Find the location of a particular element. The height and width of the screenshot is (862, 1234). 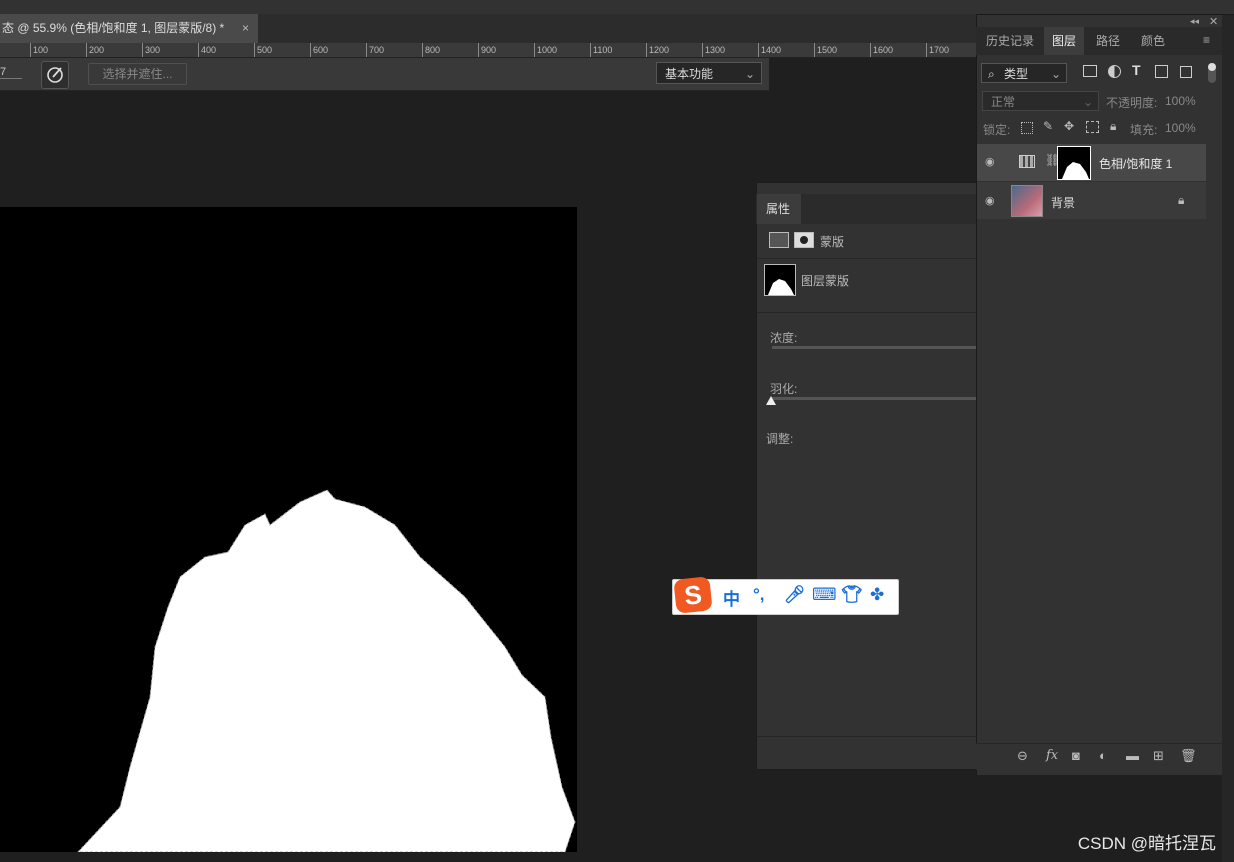

lock-all-icon: 🔒︎ is located at coordinates (1113, 126).